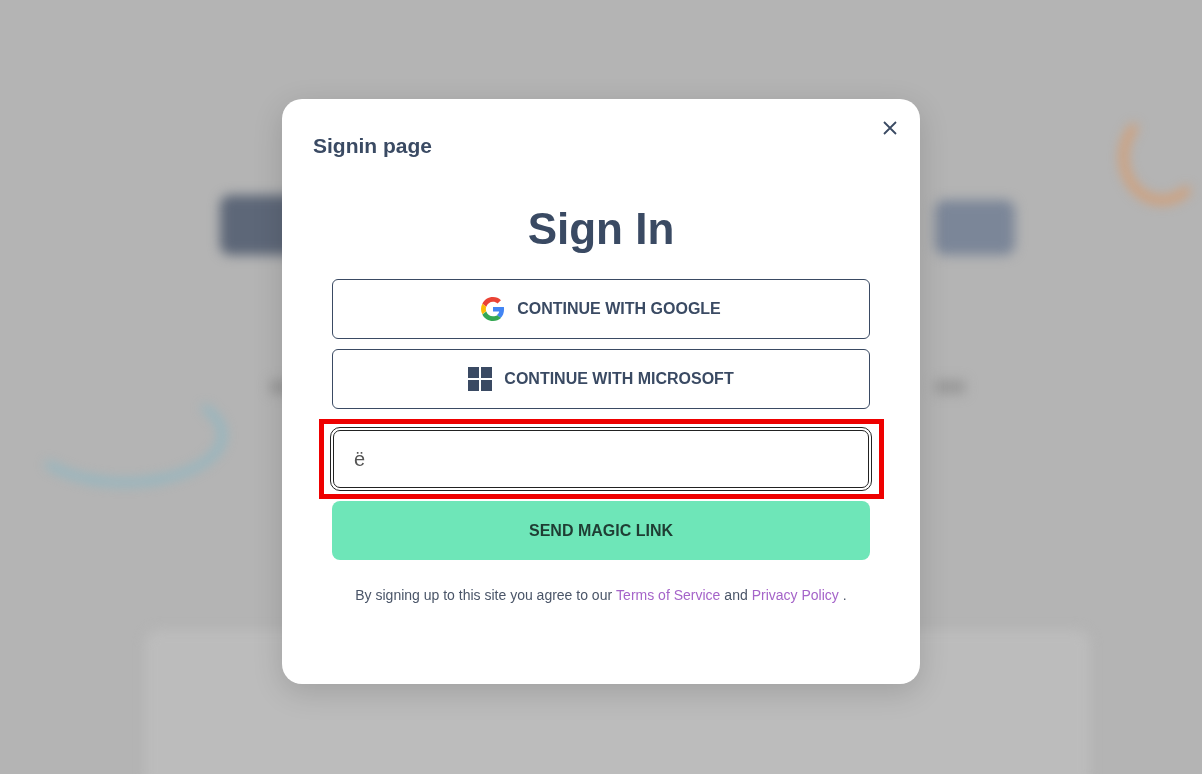 This screenshot has width=1202, height=774. I want to click on legal-text: By signing up to this site you agree to our, so click(484, 595).